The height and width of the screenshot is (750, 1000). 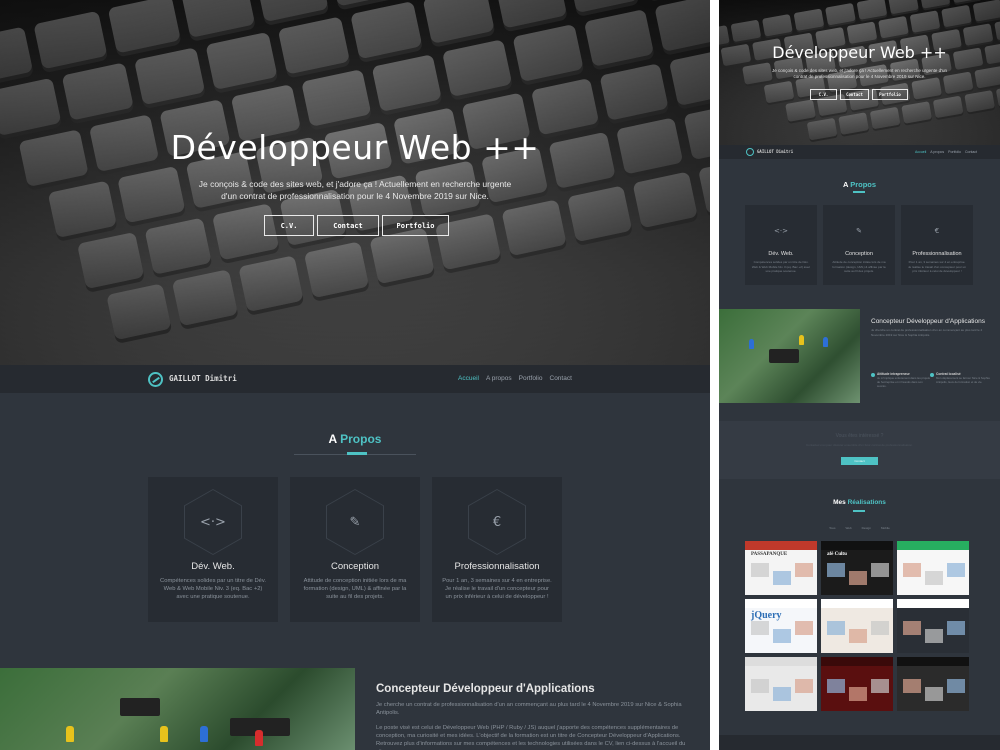 What do you see at coordinates (769, 554) in the screenshot?
I see `thumbnail-label: PASSAPANQUE` at bounding box center [769, 554].